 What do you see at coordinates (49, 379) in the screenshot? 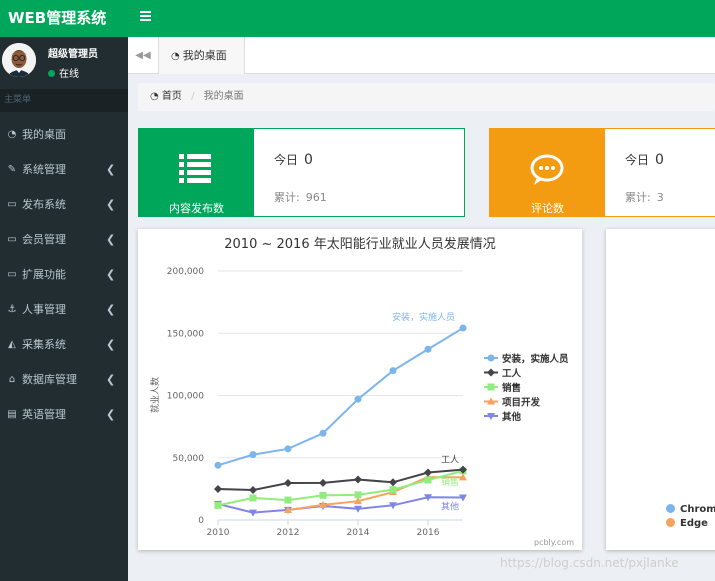
I see `sidebar-item-label: 数据库管理` at bounding box center [49, 379].